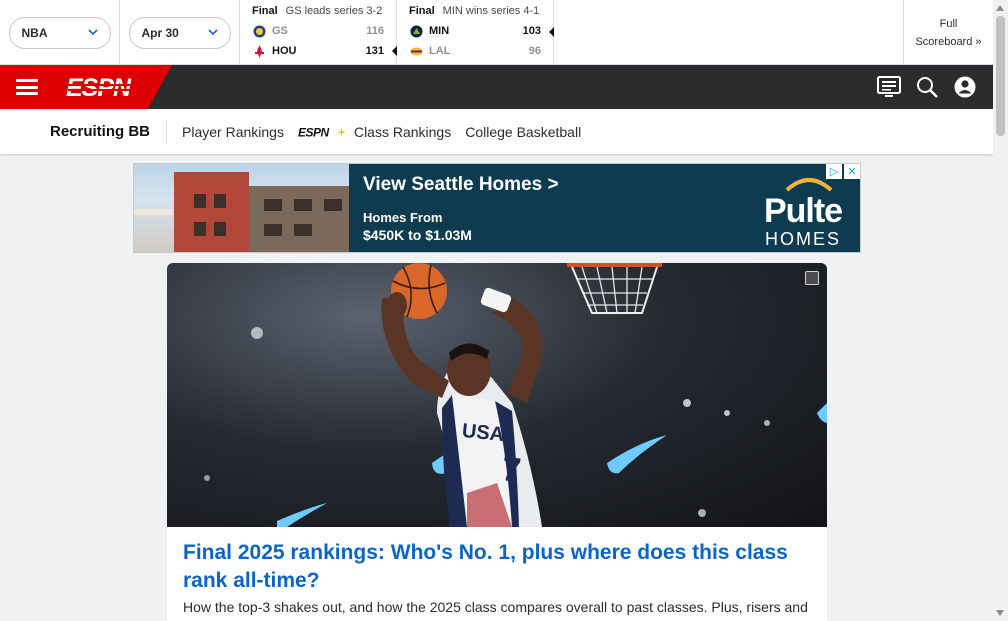  Describe the element at coordinates (374, 51) in the screenshot. I see `team-score: 131` at that location.